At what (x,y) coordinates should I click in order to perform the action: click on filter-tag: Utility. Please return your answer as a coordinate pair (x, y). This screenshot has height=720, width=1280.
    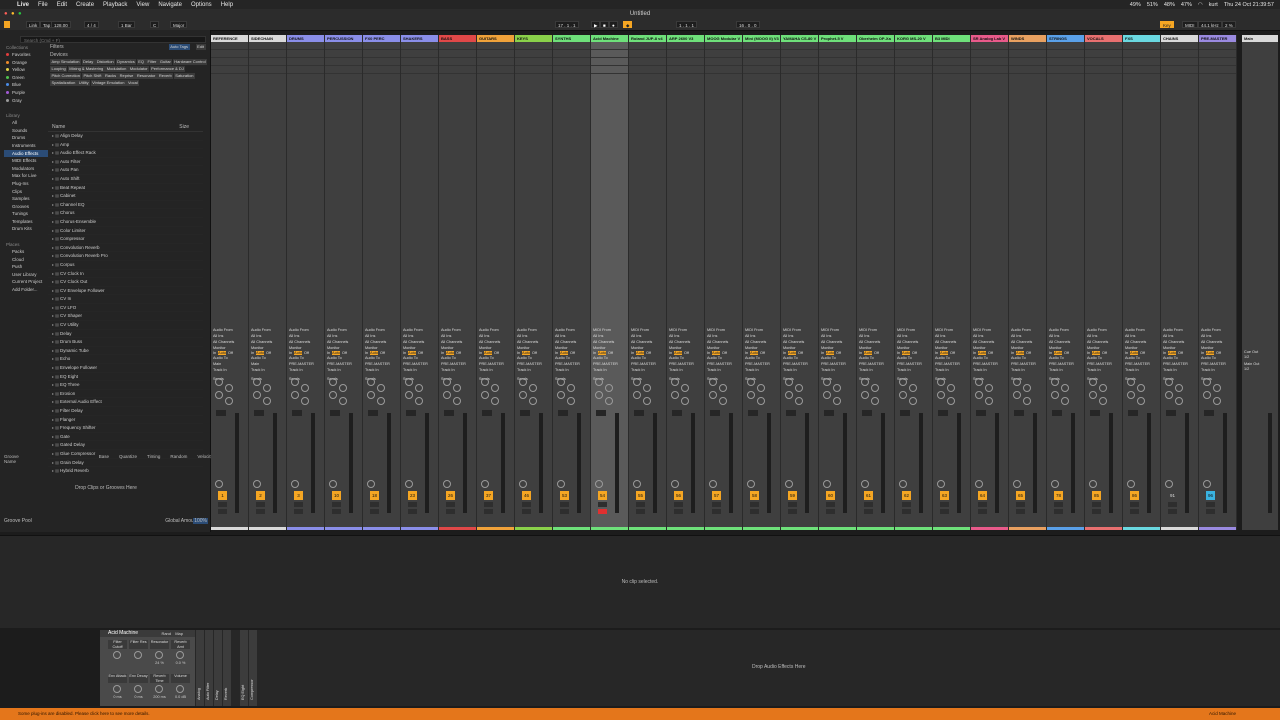
    Looking at the image, I should click on (84, 83).